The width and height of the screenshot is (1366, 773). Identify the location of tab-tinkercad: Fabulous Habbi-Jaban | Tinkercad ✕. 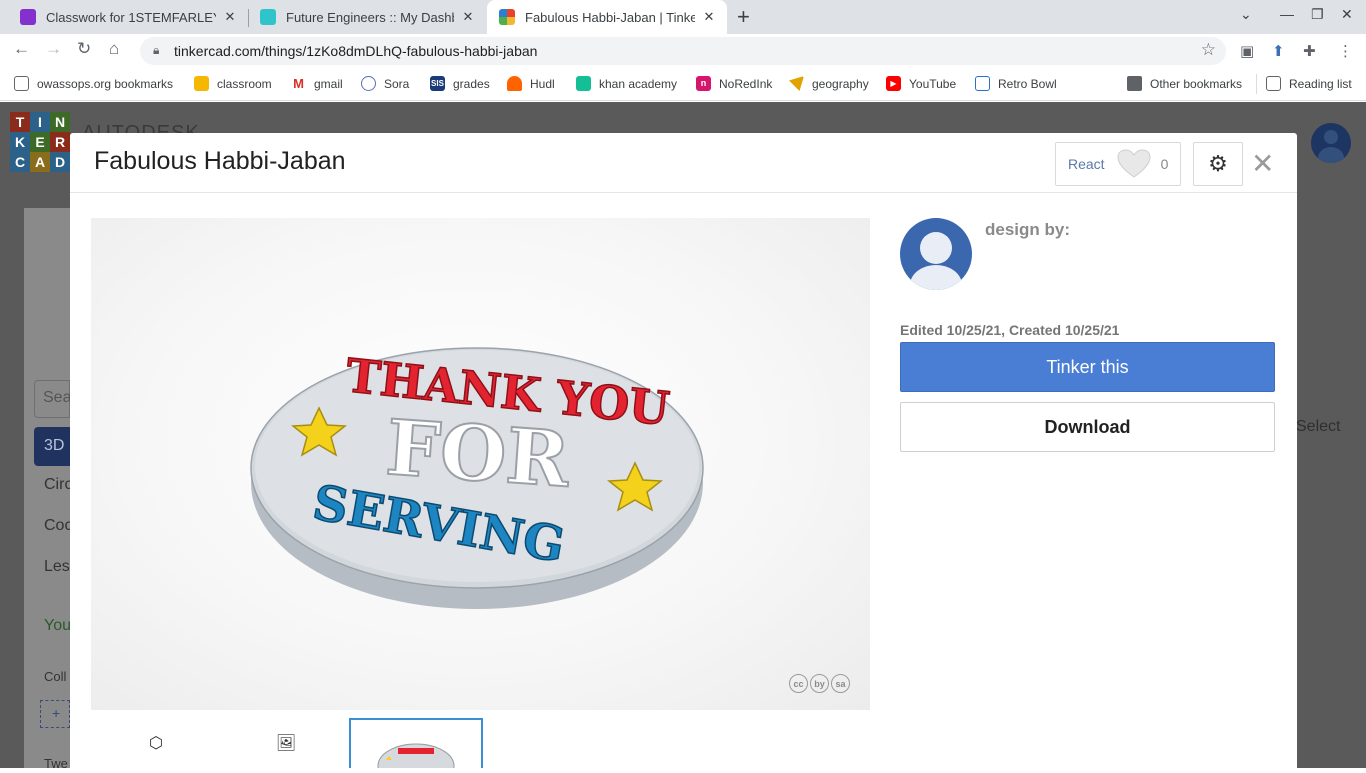
(607, 17).